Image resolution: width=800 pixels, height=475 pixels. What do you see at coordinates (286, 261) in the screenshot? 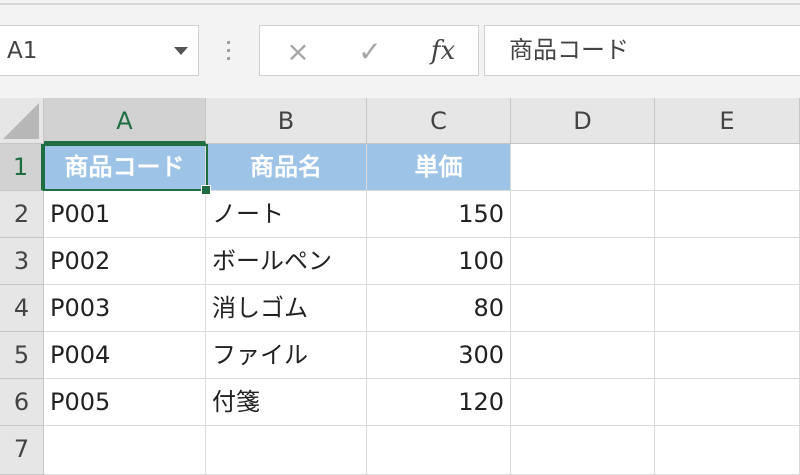
I see `cell-b3: ボールペン` at bounding box center [286, 261].